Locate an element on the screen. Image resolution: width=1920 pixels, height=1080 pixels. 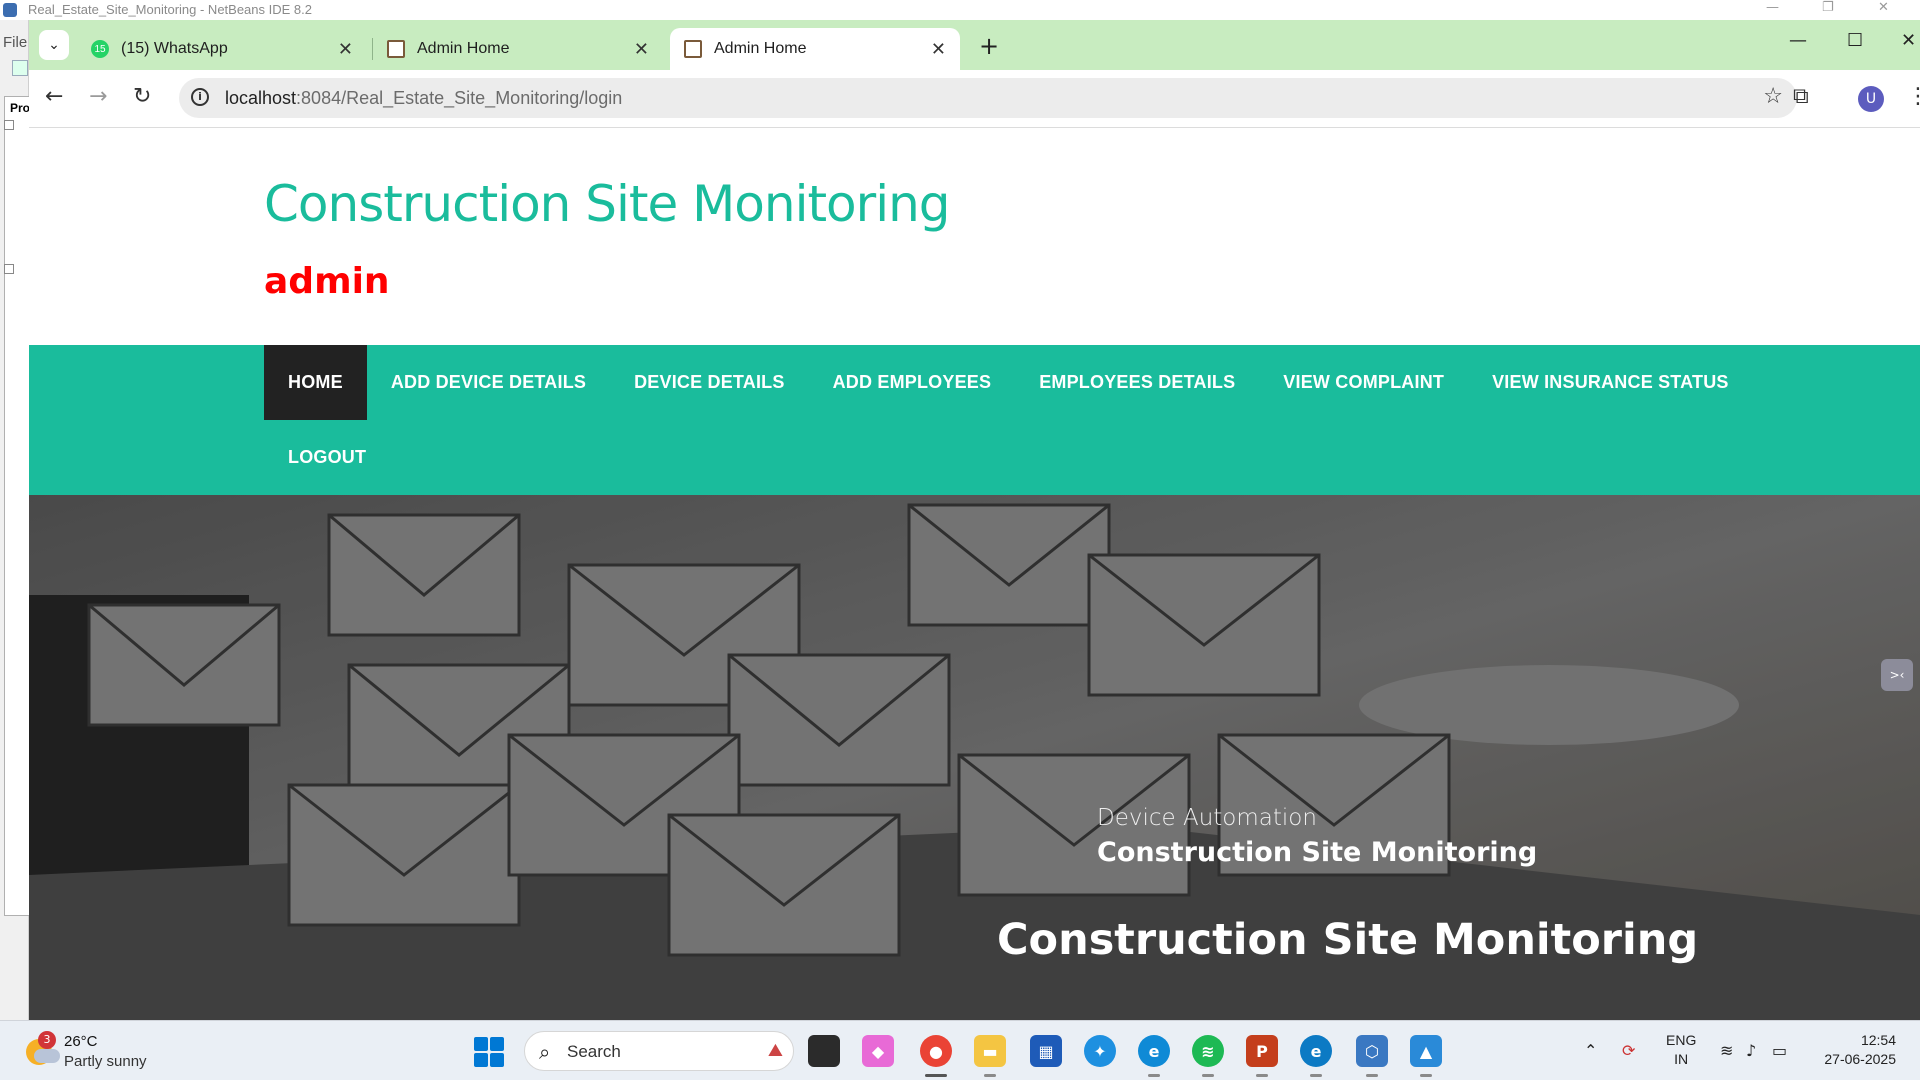
weather-widget: 3 26°C Partly sunny is located at coordinates (124, 1051).